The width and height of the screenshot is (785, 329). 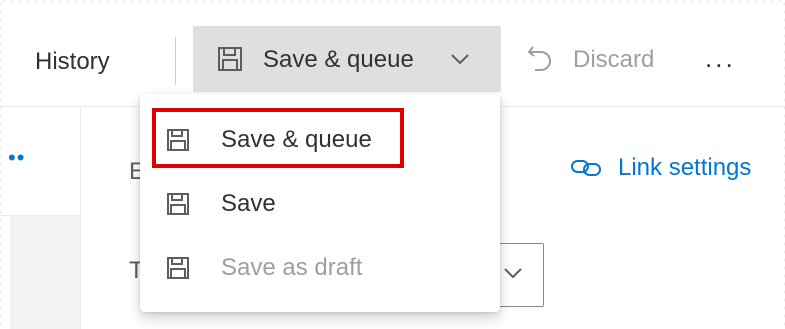 I want to click on menu-item-save: Save, so click(x=320, y=203).